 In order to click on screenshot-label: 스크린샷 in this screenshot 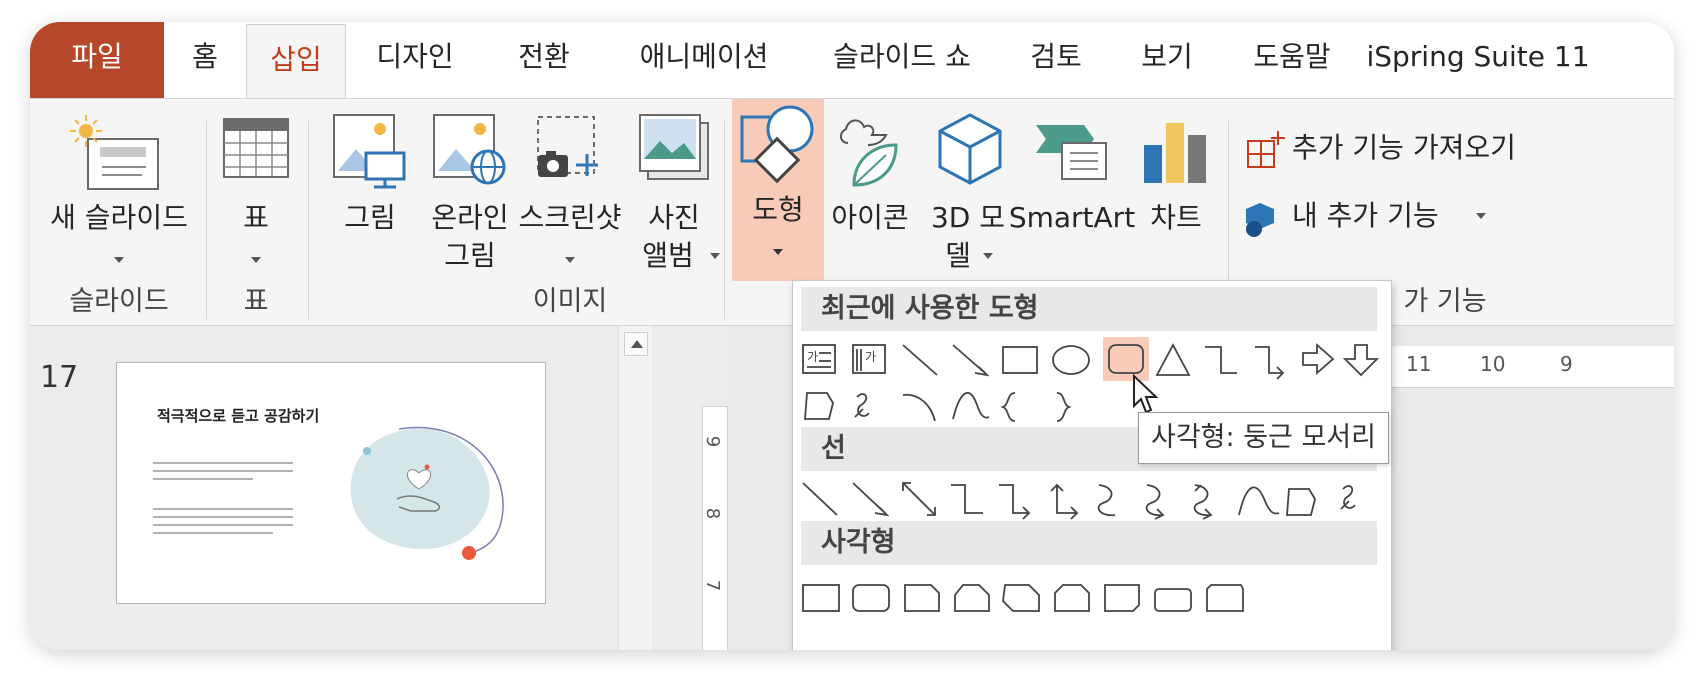, I will do `click(570, 217)`.